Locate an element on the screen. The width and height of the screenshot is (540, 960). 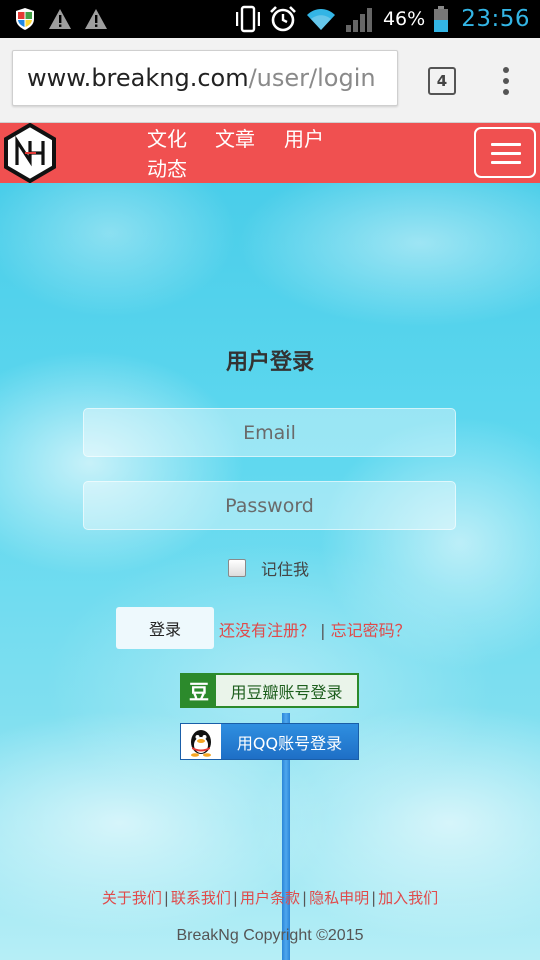
douban-logo-icon: 豆 is located at coordinates (199, 690).